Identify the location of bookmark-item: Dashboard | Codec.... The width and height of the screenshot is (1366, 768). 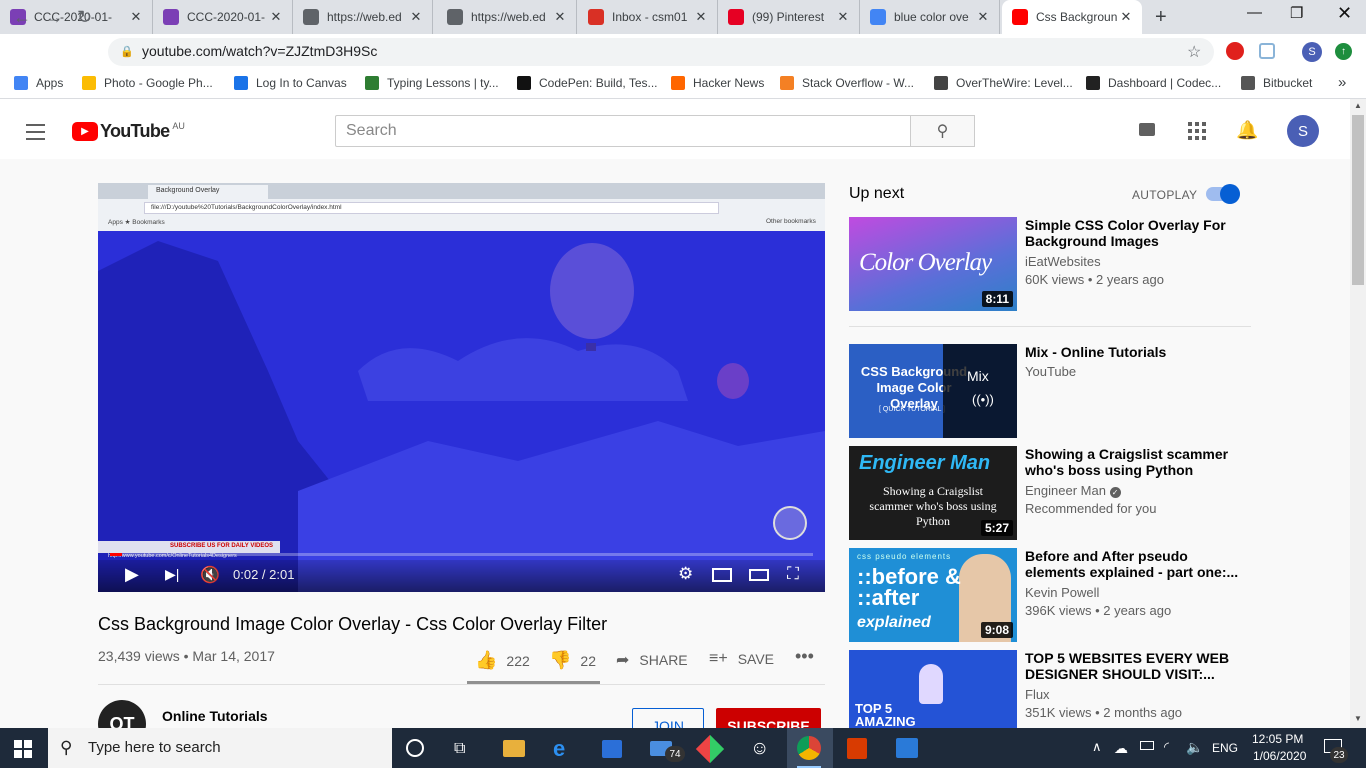
(1153, 83).